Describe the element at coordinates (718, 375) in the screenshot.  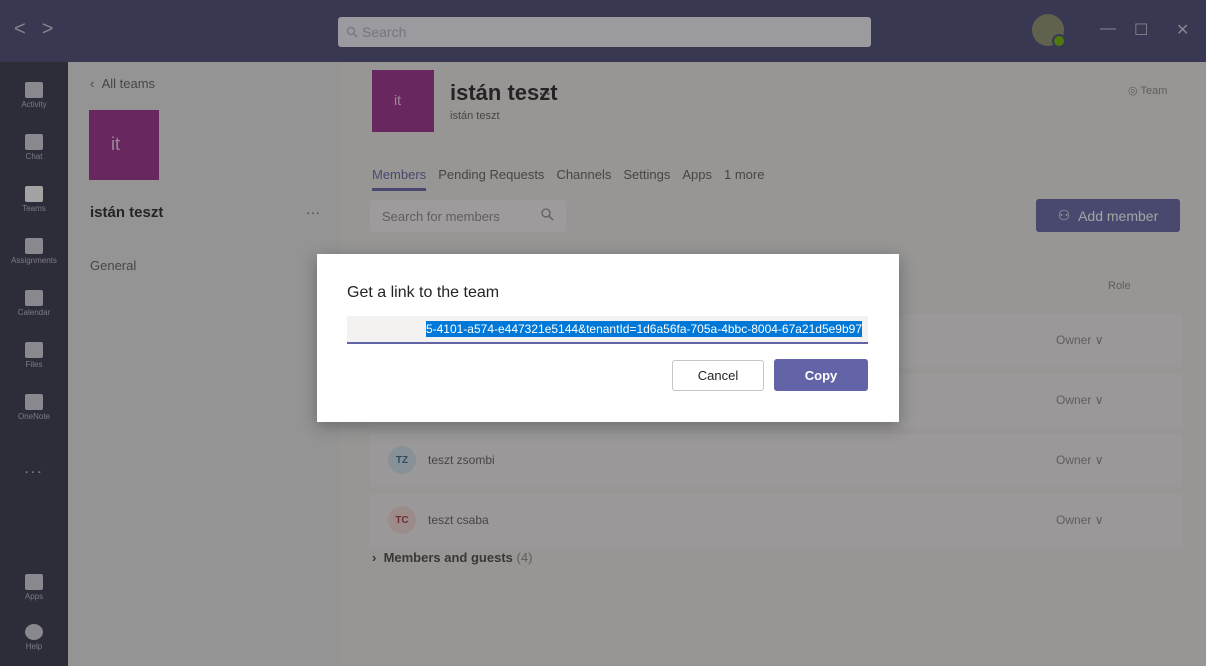
I see `cancel-button: Cancel` at that location.